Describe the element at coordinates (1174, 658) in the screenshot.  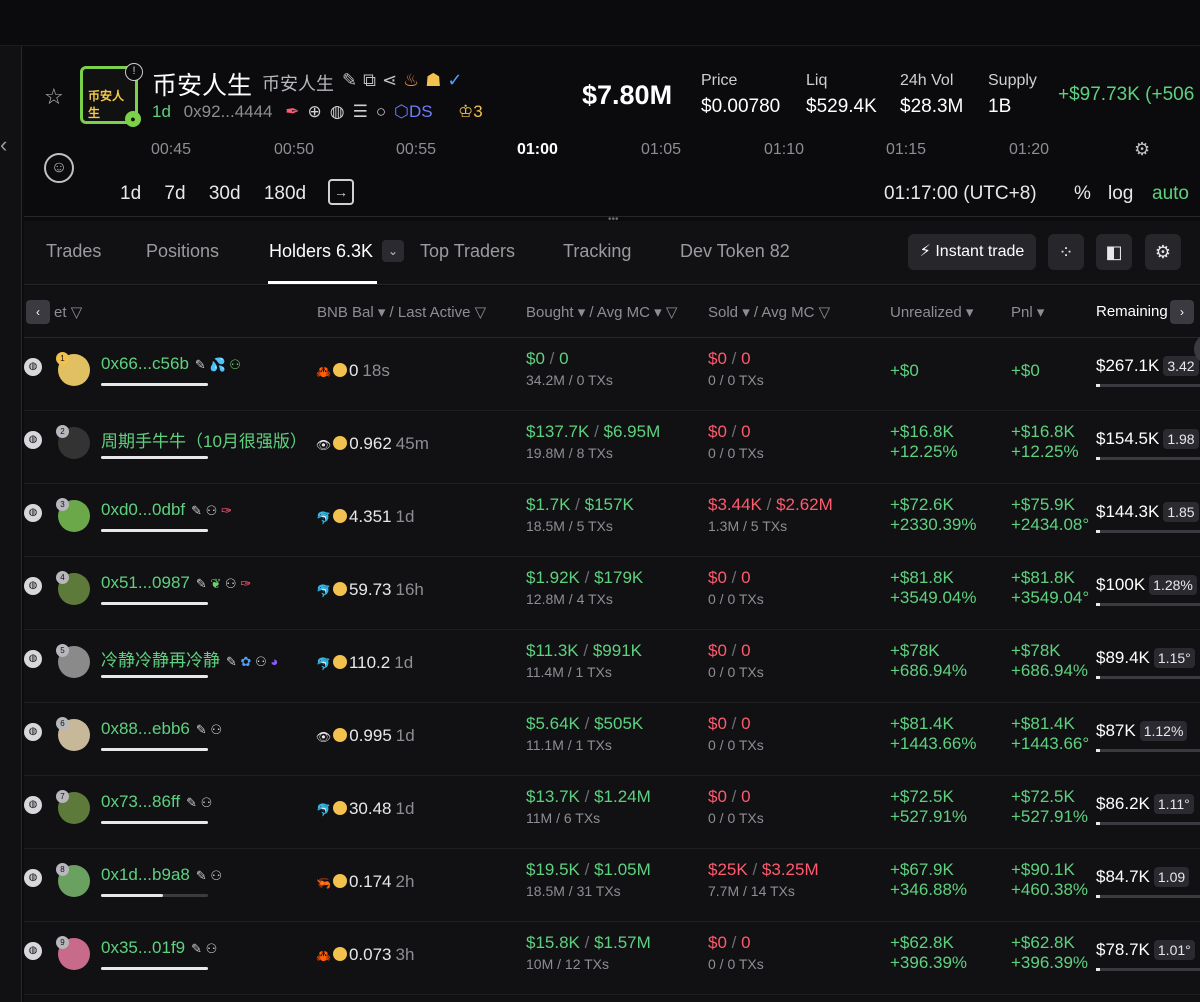
I see `remaining-pct: 1.15°` at that location.